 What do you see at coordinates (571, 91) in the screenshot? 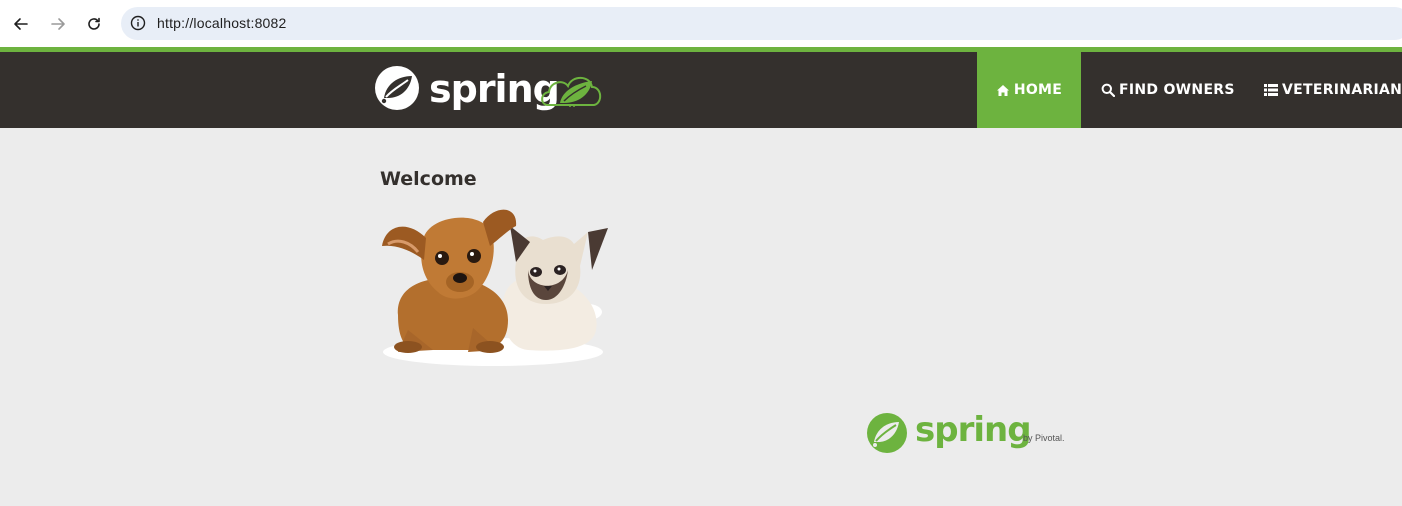
I see `cloud-leaf-icon` at bounding box center [571, 91].